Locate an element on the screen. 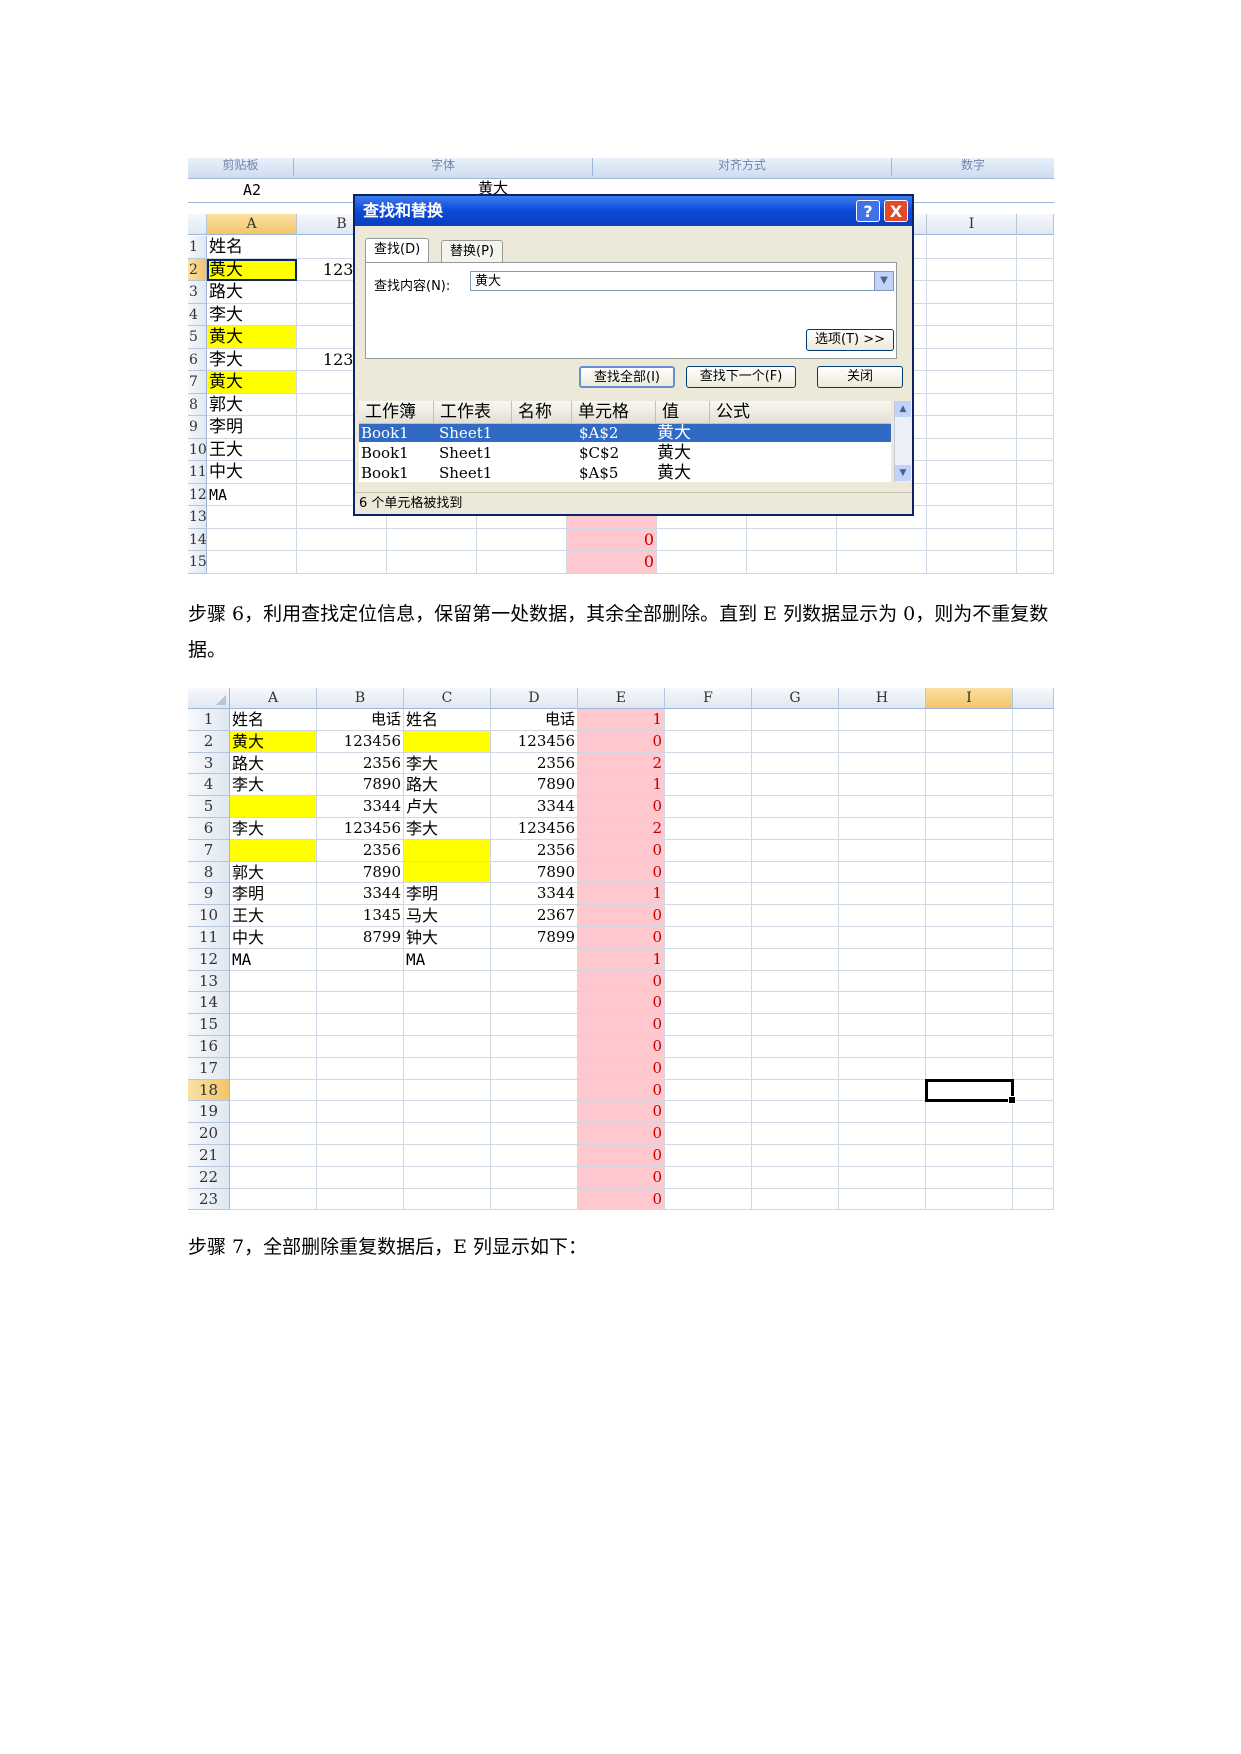  cell: 马大 is located at coordinates (447, 916).